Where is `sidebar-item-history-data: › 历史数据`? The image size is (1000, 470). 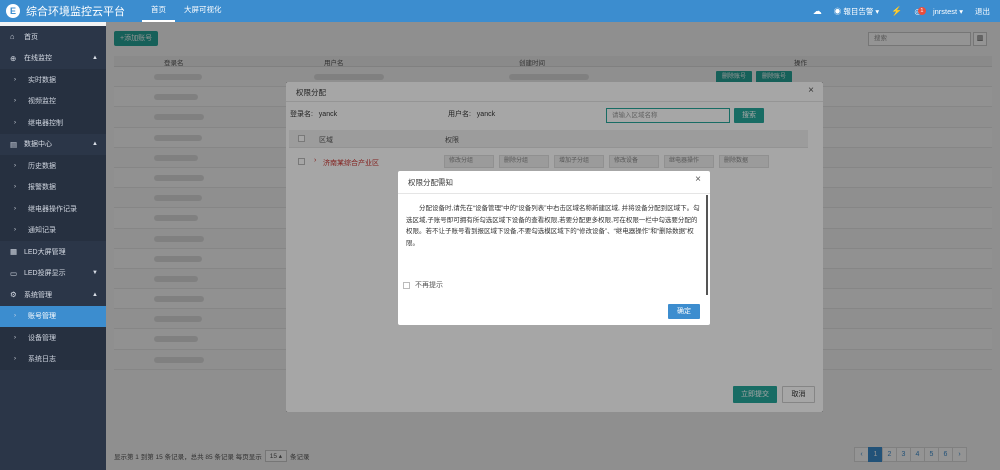
sidebar-item-history-data: › 历史数据 is located at coordinates (53, 166).